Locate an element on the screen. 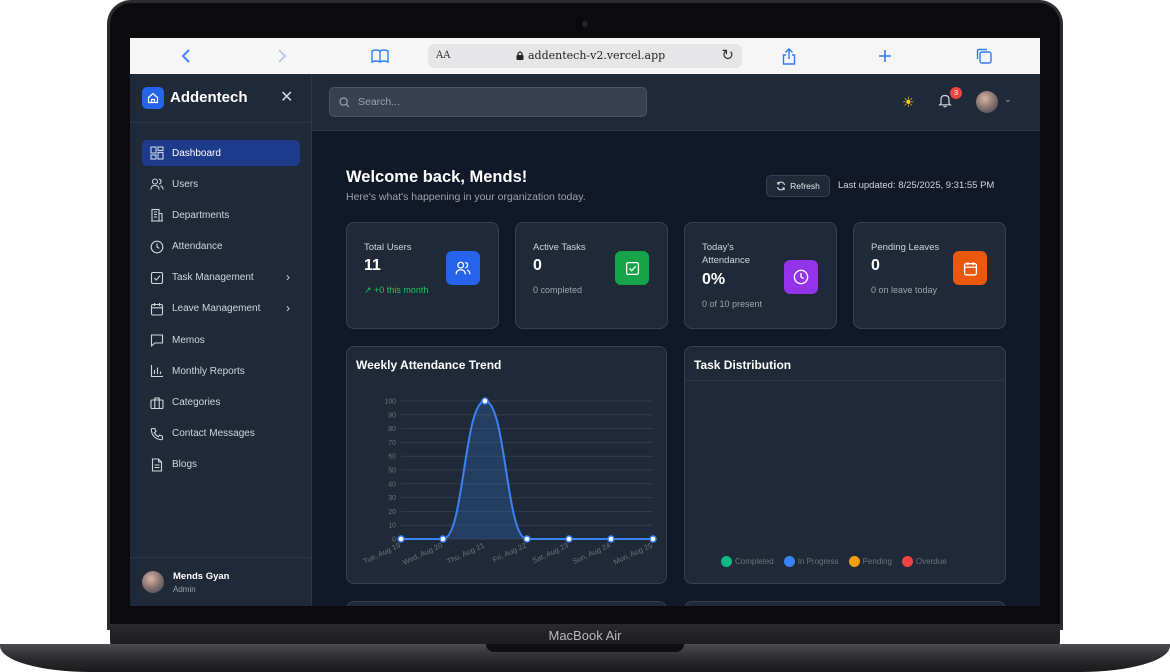 The image size is (1170, 672). reader-aa: AA is located at coordinates (443, 55).